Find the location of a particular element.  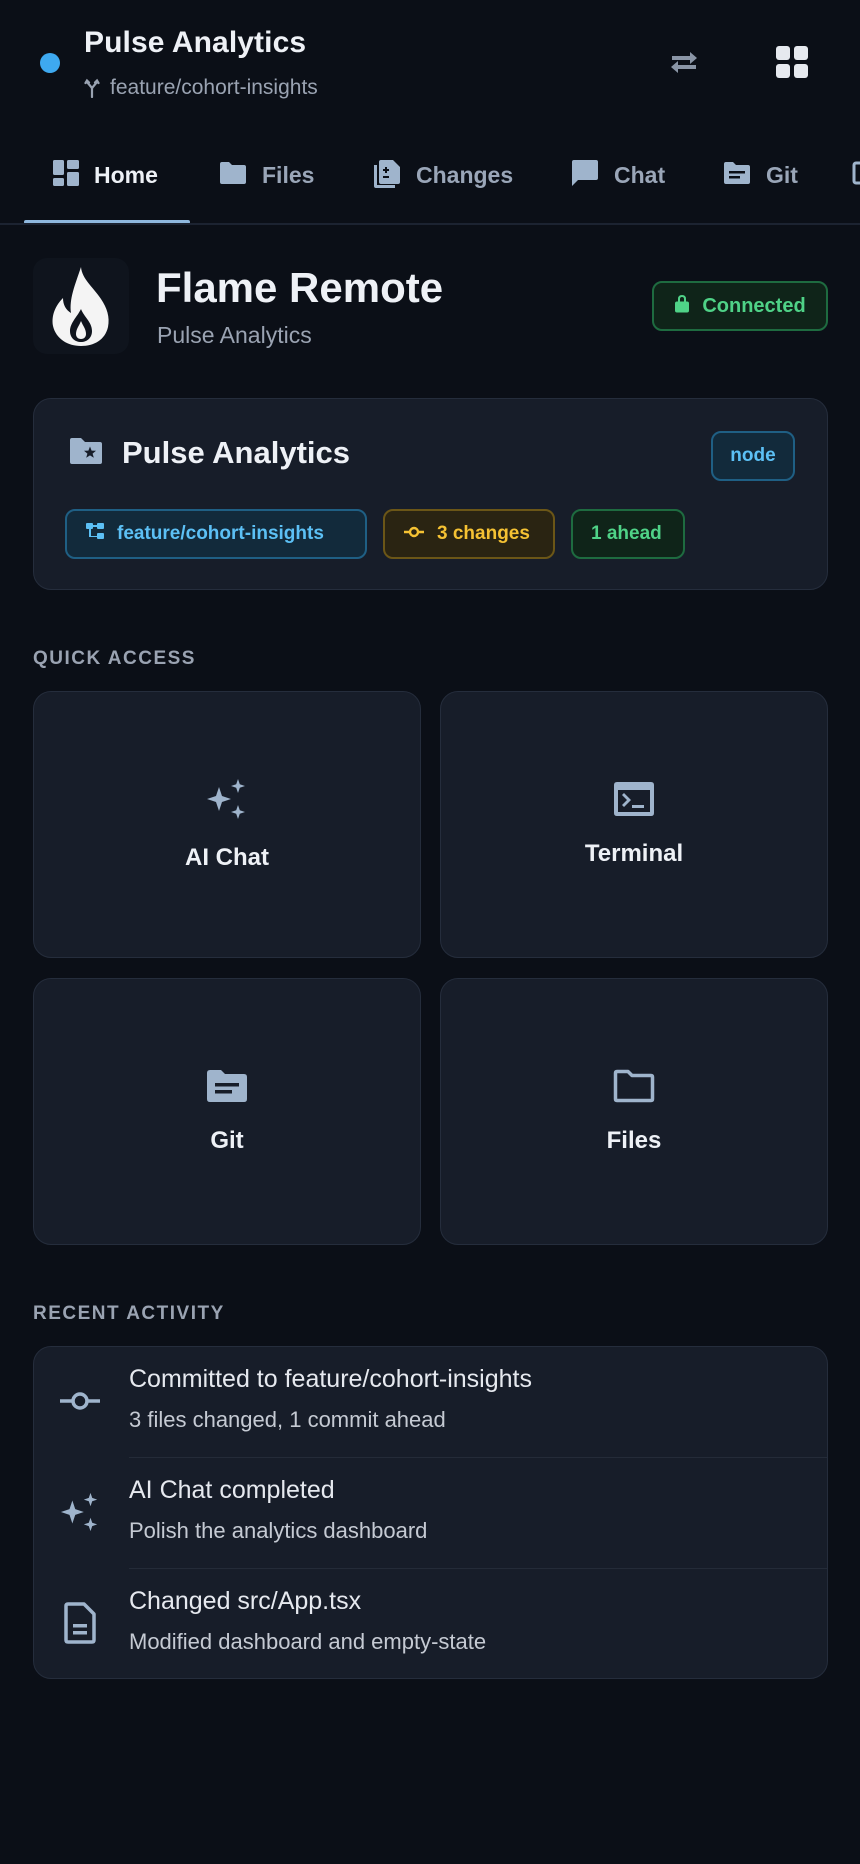

tab-changes: Changes is located at coordinates (442, 175).